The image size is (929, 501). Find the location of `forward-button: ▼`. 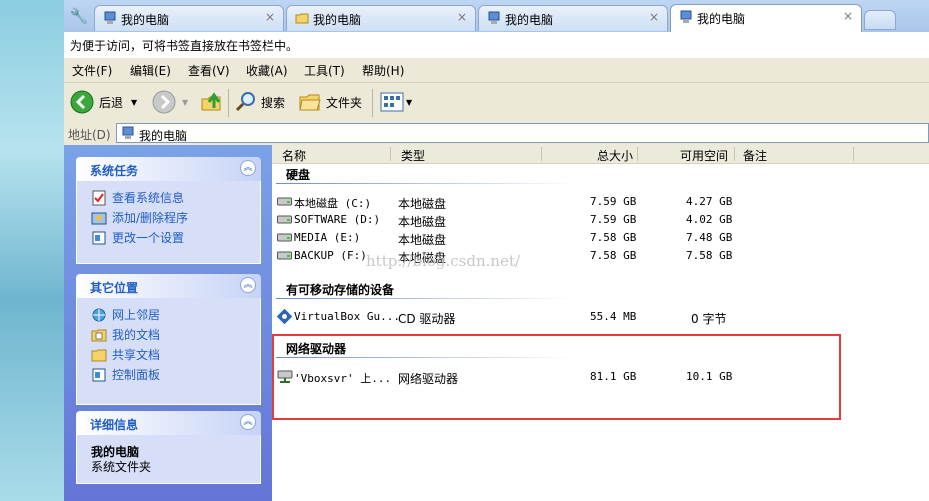

forward-button: ▼ is located at coordinates (170, 102).